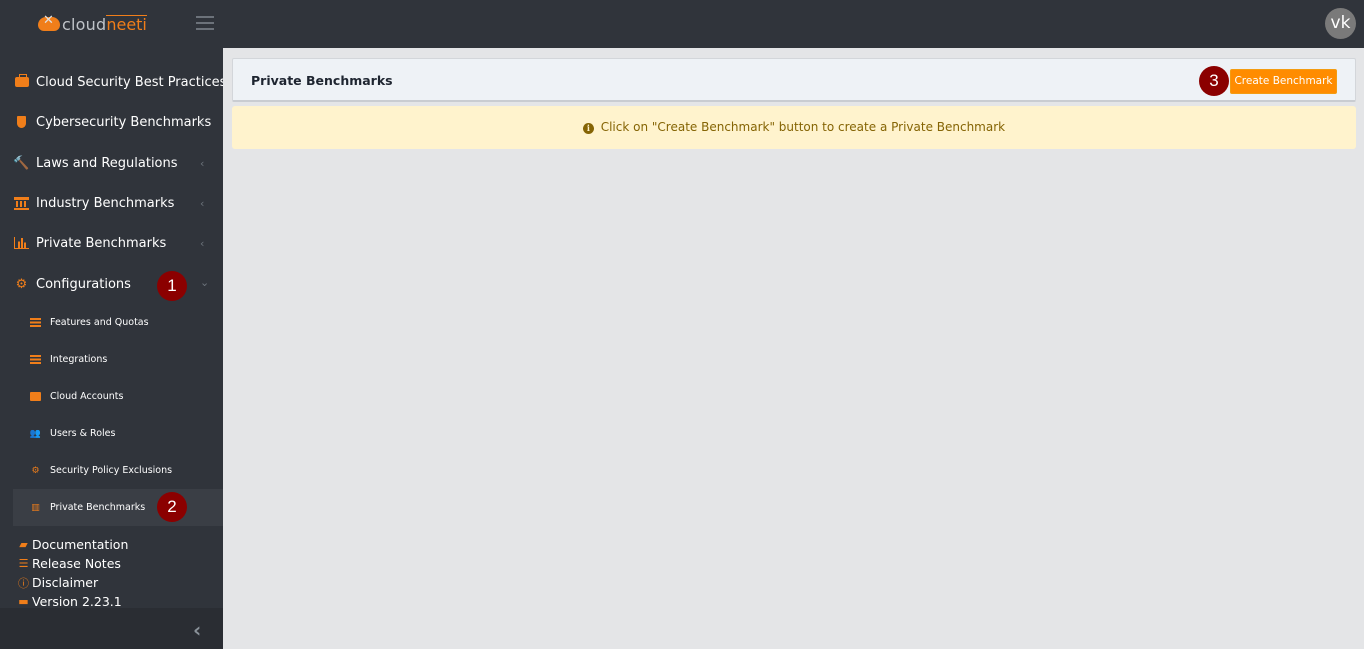  Describe the element at coordinates (1340, 23) in the screenshot. I see `user-avatar: vk` at that location.